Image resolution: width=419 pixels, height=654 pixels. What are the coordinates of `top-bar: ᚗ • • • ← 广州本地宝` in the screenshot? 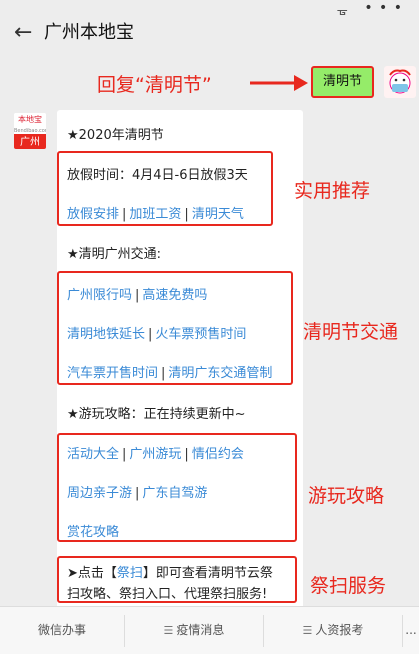 It's located at (209, 31).